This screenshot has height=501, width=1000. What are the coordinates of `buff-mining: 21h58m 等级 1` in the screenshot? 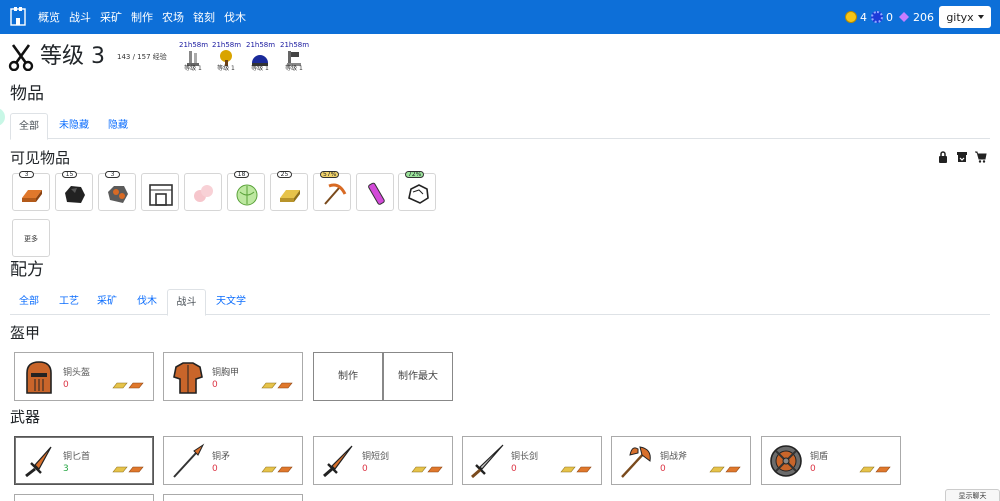 It's located at (193, 56).